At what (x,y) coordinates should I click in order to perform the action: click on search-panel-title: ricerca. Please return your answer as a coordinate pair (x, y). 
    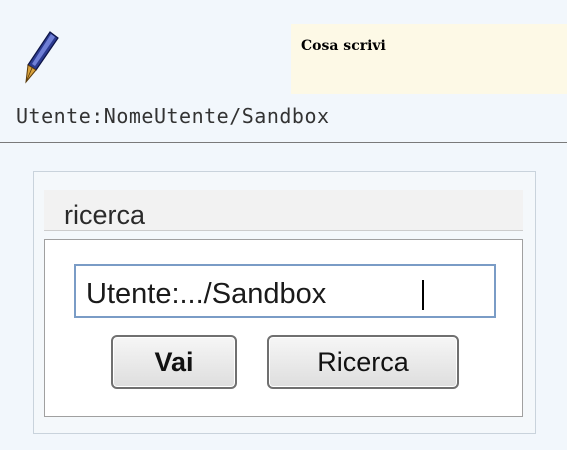
    Looking at the image, I should click on (105, 215).